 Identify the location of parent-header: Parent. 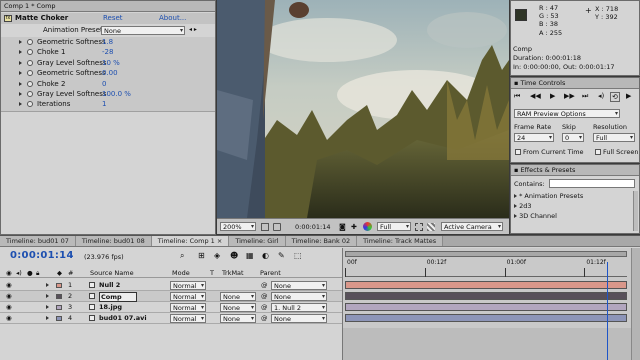
(270, 273).